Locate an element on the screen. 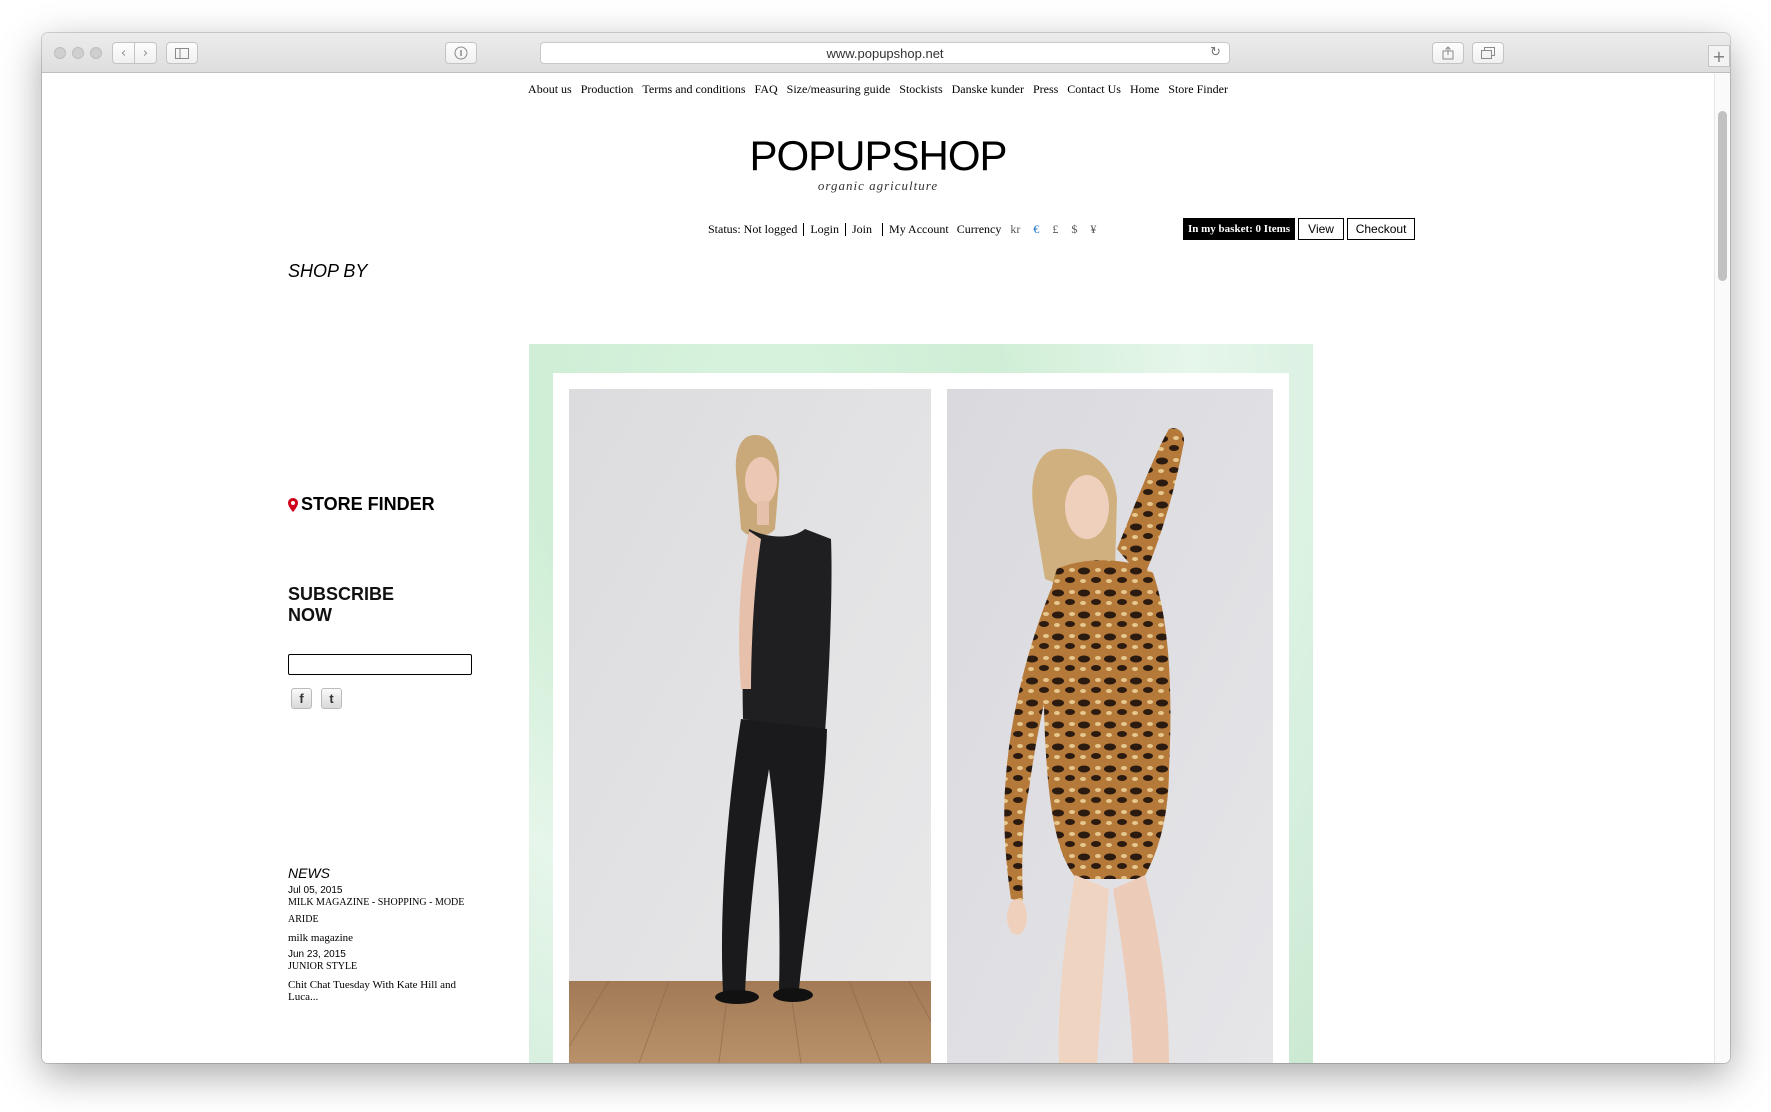  info-icon is located at coordinates (461, 53).